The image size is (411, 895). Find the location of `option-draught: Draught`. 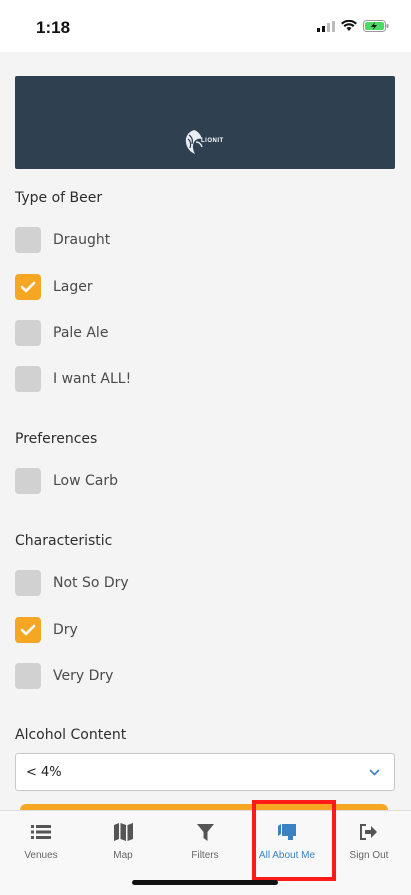

option-draught: Draught is located at coordinates (62, 240).